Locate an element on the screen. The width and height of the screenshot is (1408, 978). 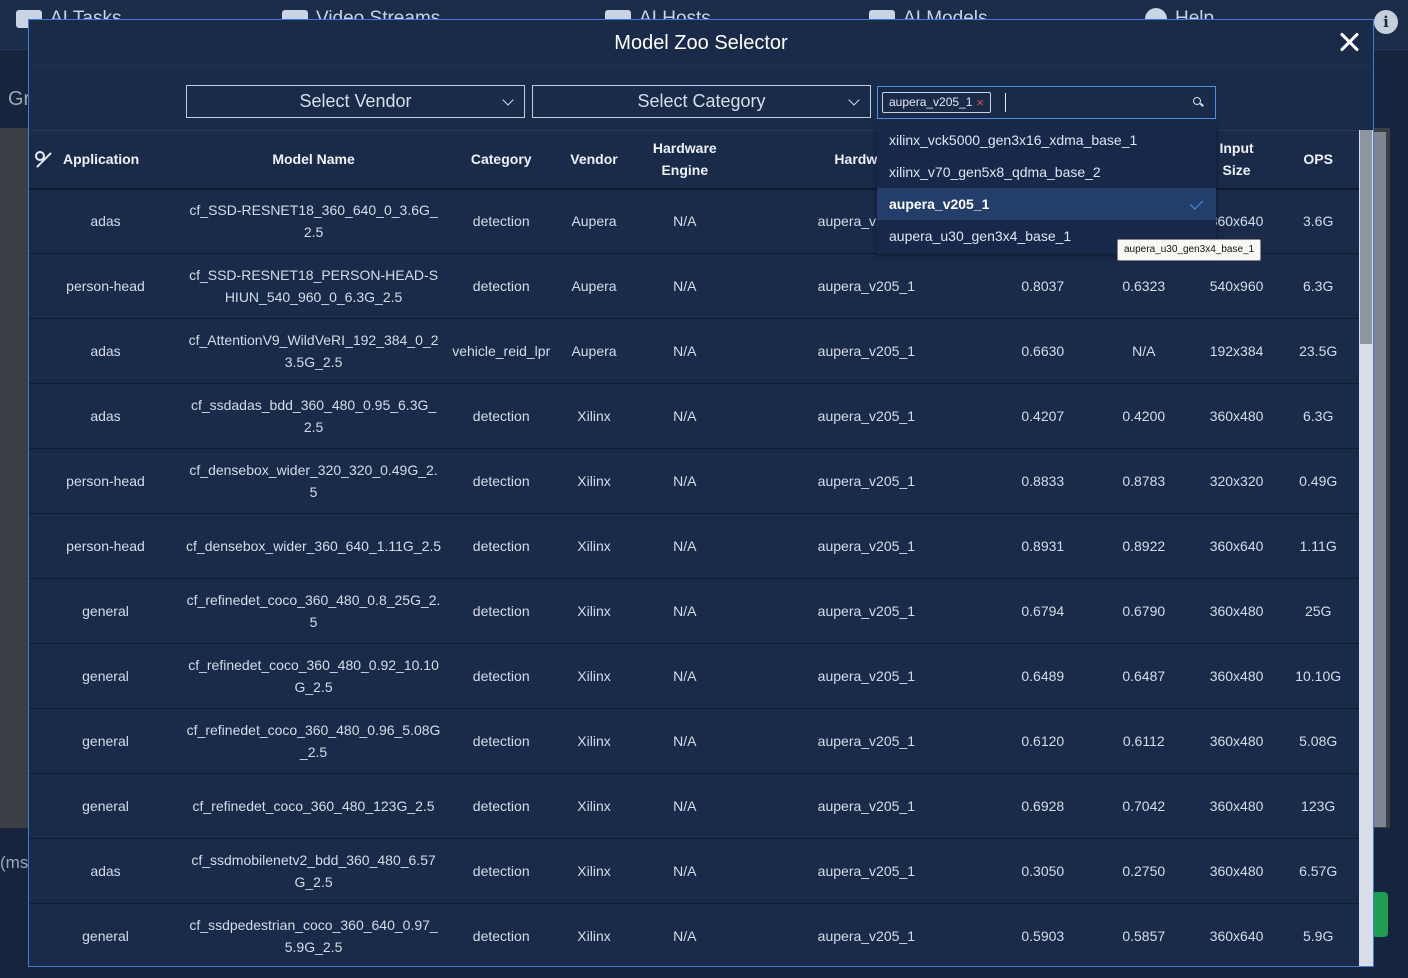
search-icon is located at coordinates (1197, 101).